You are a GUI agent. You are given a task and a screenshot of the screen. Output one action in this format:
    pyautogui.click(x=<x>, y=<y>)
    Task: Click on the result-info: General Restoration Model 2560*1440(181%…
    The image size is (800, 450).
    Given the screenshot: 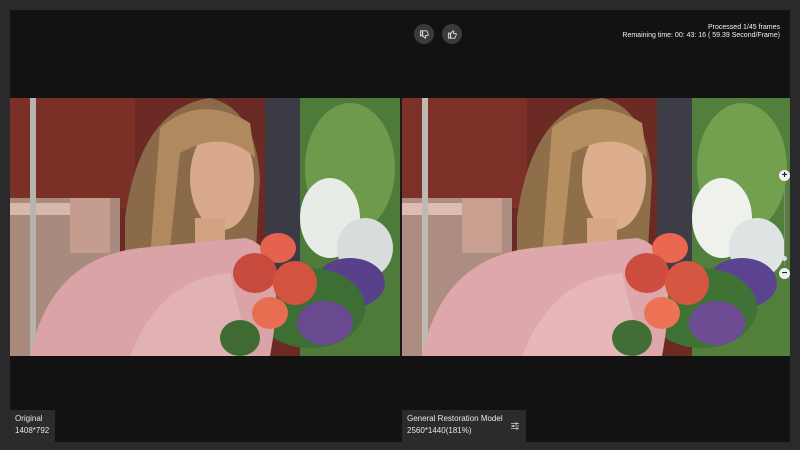 What is the action you would take?
    pyautogui.click(x=464, y=426)
    